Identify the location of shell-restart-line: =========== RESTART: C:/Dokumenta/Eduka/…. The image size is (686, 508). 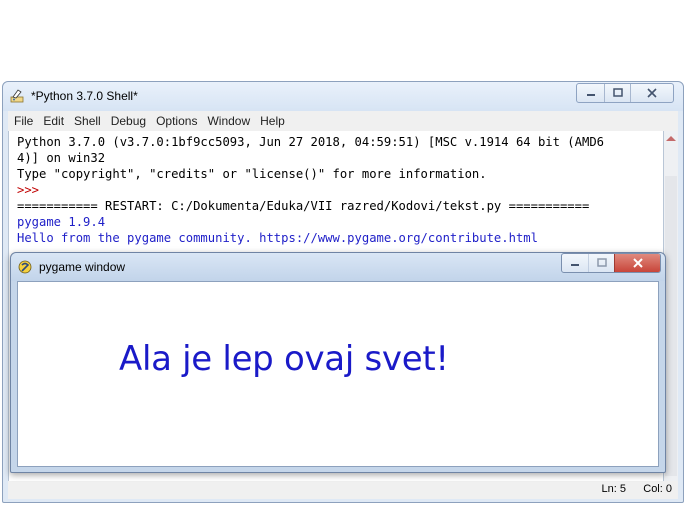
(303, 206).